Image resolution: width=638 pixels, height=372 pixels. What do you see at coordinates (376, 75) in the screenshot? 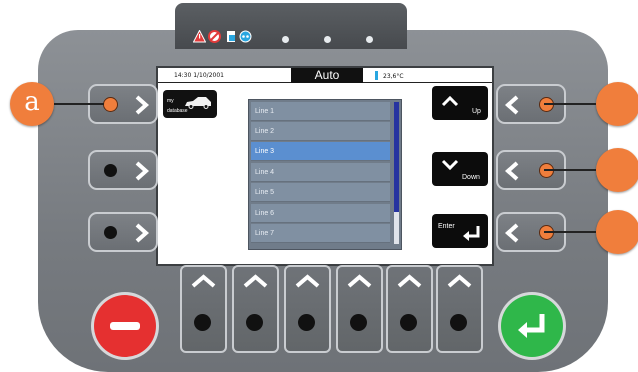
I see `thermometer-icon` at bounding box center [376, 75].